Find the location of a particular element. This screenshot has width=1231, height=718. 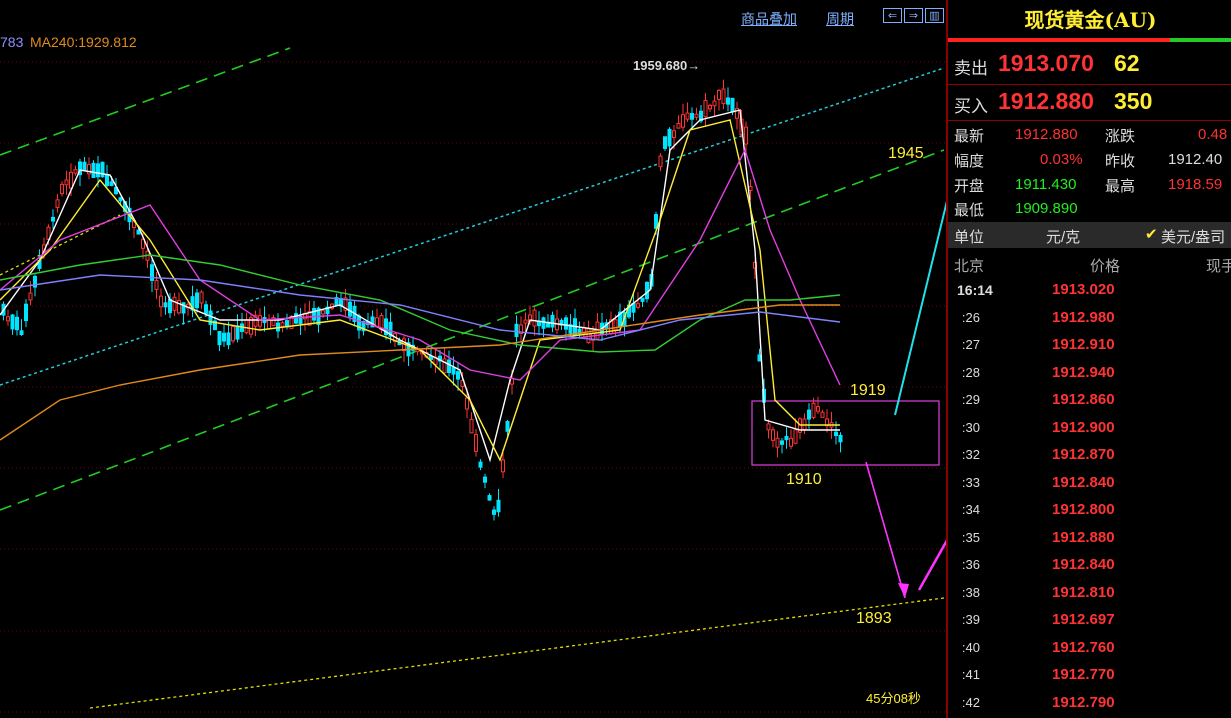

tick-row: :42 1912.790 is located at coordinates (1089, 704).